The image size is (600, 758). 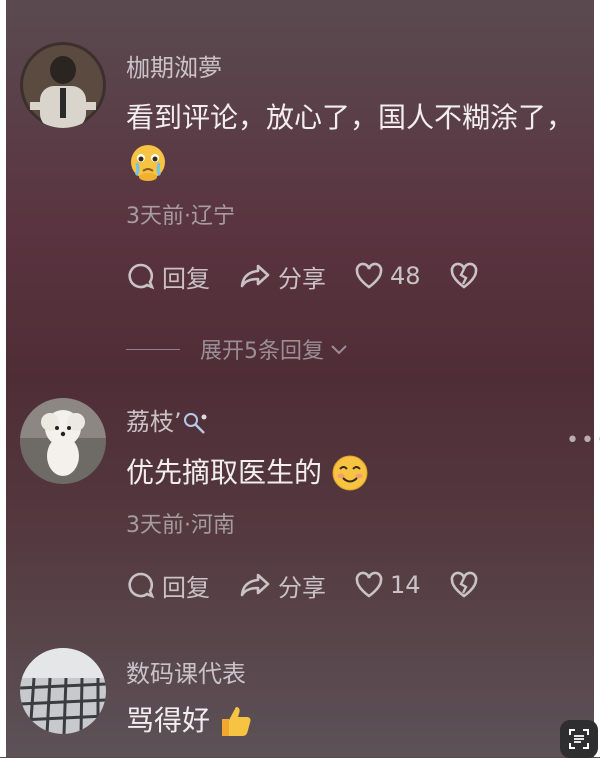 I want to click on more-options-icon: •••, so click(x=583, y=440).